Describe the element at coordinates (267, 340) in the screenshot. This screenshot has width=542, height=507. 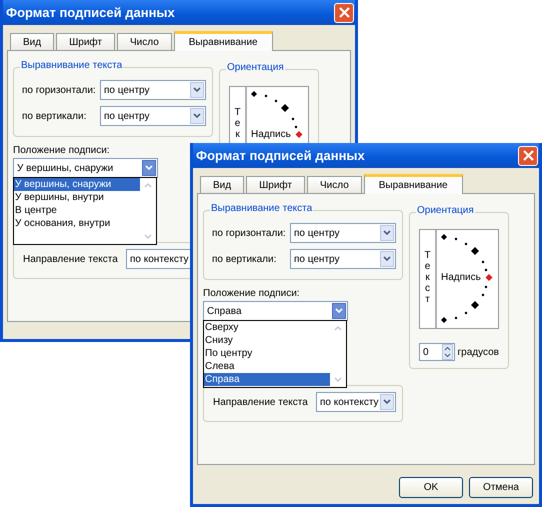
I see `list-option: Снизу` at that location.